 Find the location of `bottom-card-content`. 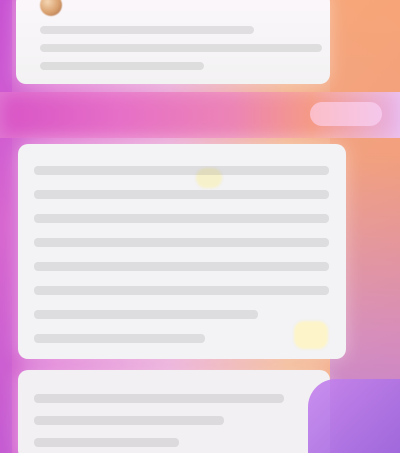

bottom-card-content is located at coordinates (159, 423).